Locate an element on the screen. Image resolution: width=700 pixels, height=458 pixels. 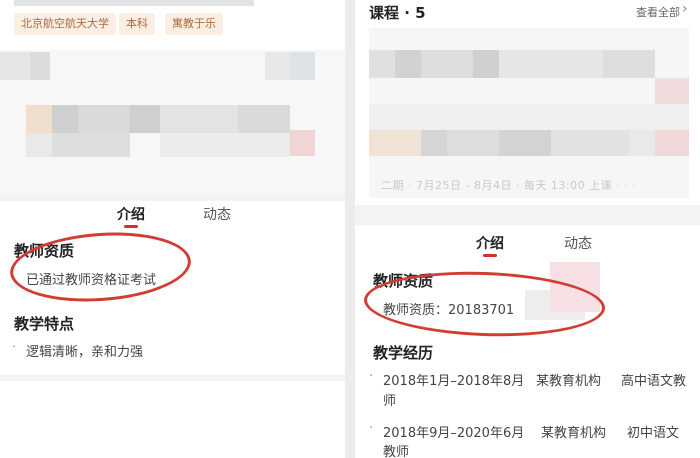
experience-dates: 2018年9月–2020年6月 is located at coordinates (454, 433).